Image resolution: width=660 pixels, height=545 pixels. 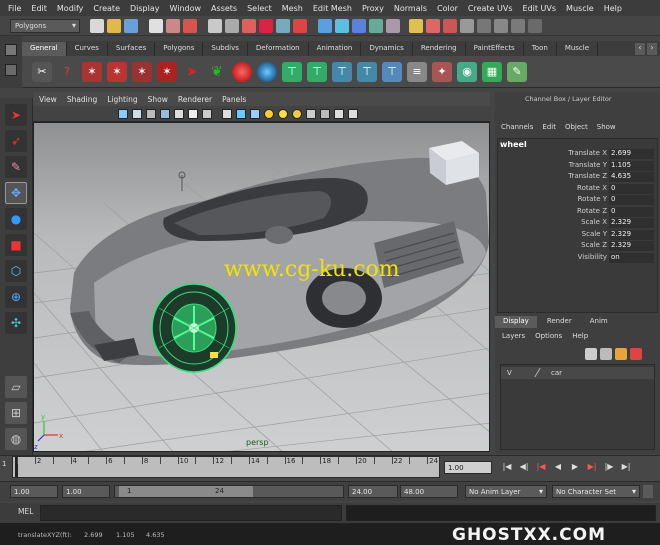 What do you see at coordinates (433, 25) in the screenshot?
I see `render-current-icon` at bounding box center [433, 25].